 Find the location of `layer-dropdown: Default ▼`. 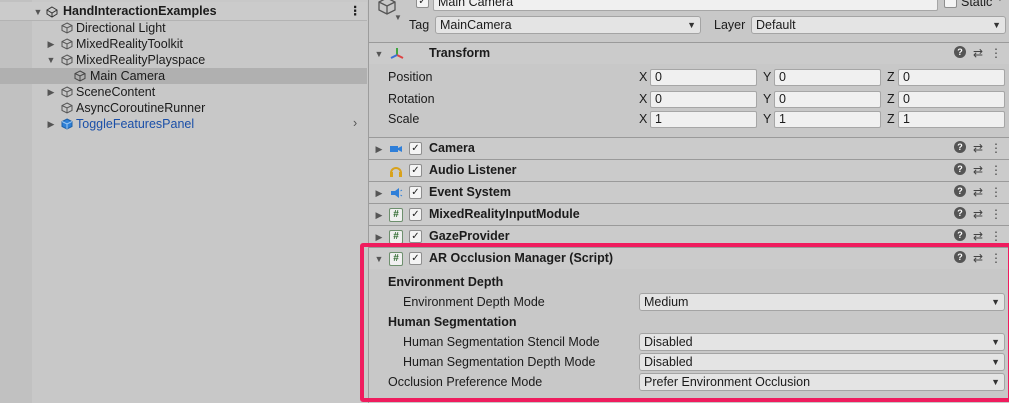

layer-dropdown: Default ▼ is located at coordinates (878, 25).